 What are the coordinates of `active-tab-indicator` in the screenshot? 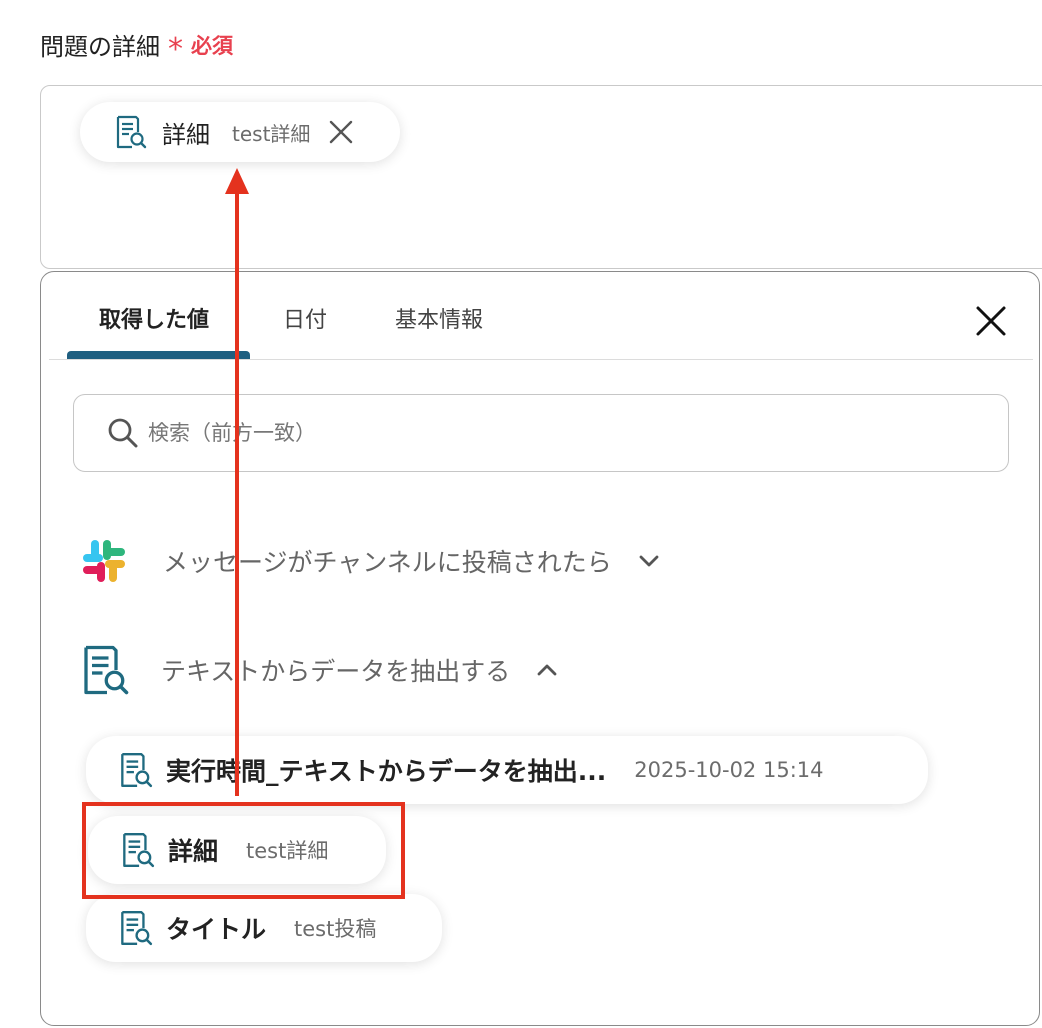 It's located at (158, 355).